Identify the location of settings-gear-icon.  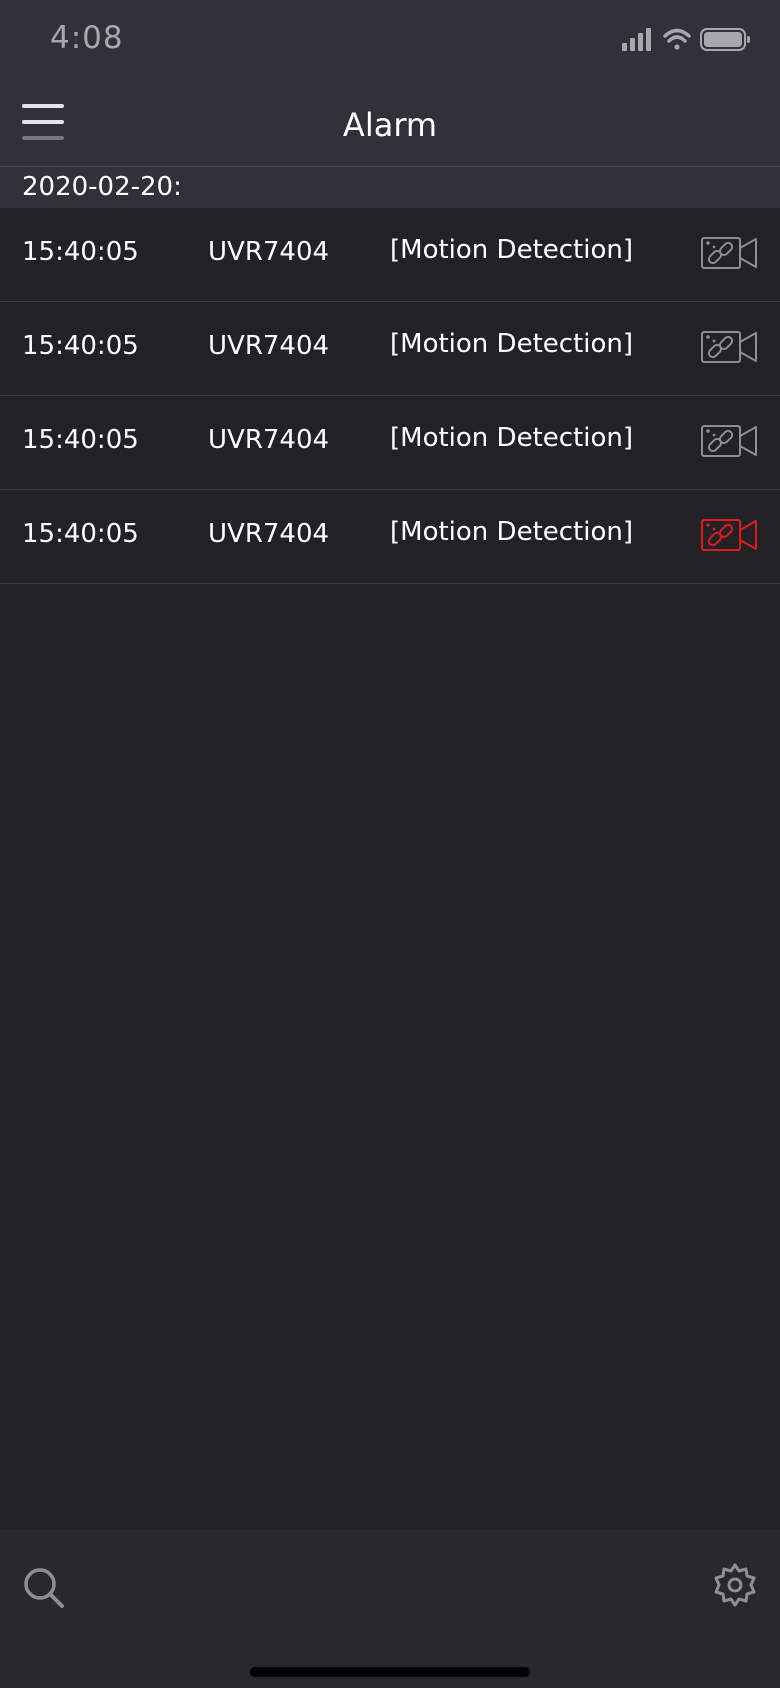
(735, 1585).